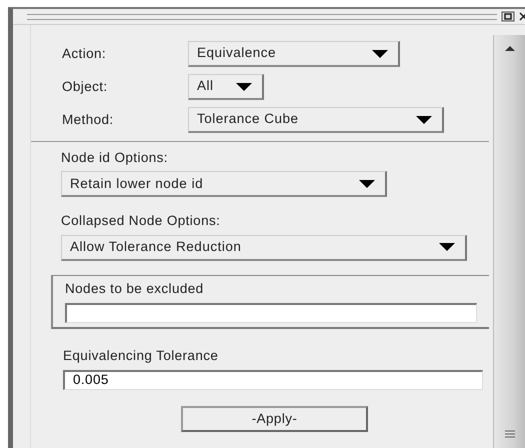 This screenshot has height=448, width=525. What do you see at coordinates (226, 87) in the screenshot?
I see `dropdown: All` at bounding box center [226, 87].